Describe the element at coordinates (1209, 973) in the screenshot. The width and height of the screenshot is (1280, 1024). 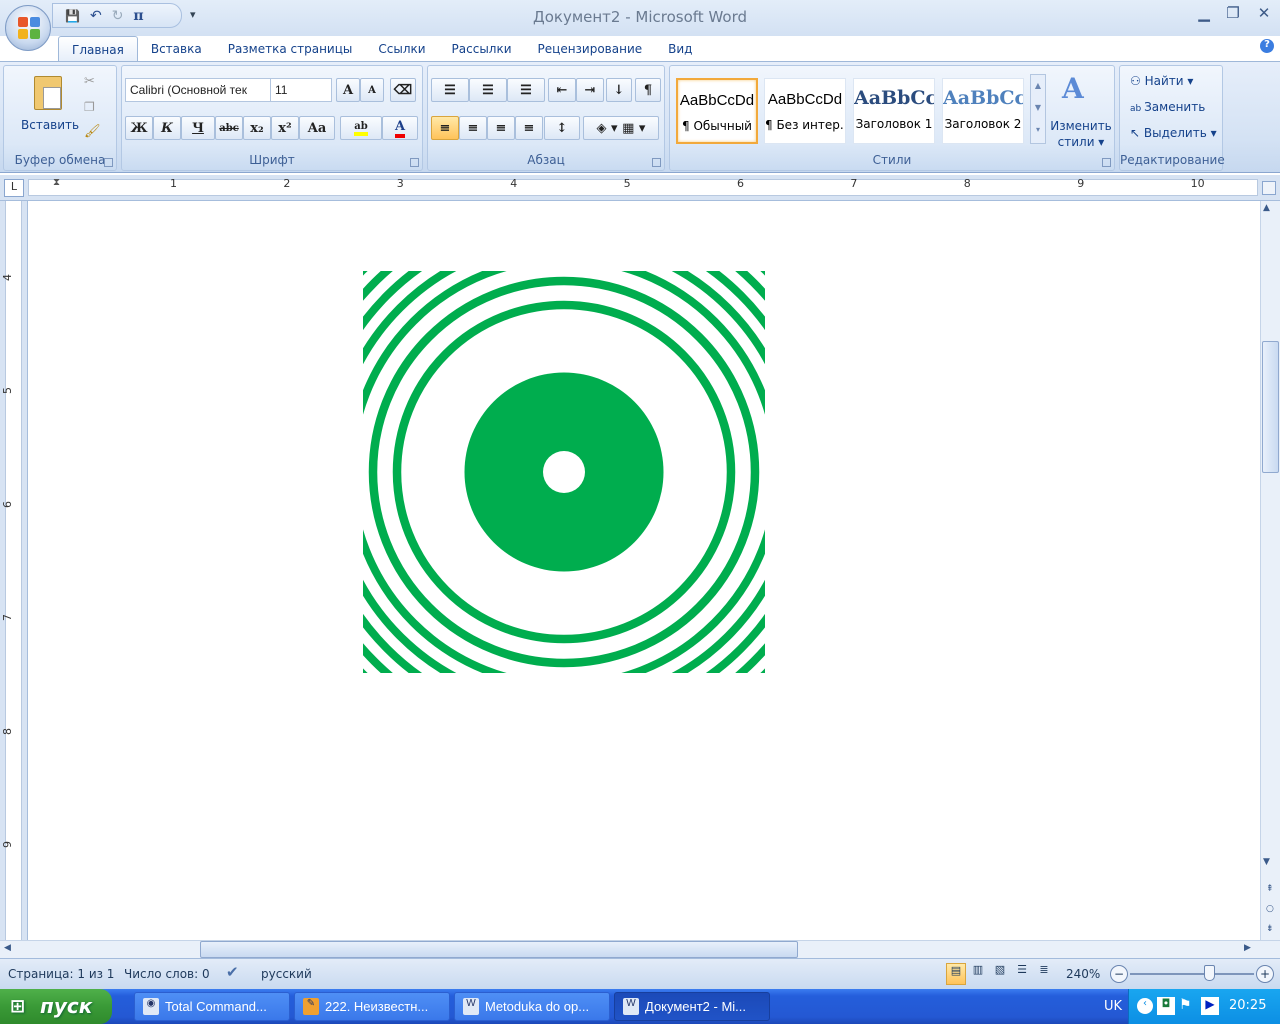
I see `zoom-slider-thumb` at that location.